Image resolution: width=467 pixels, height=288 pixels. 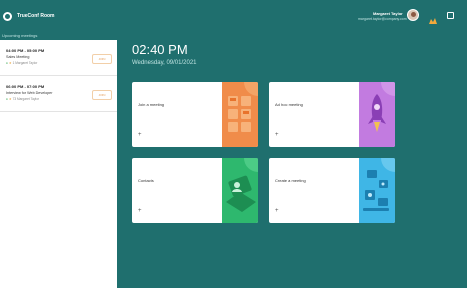 I want to click on grid-icon, so click(x=240, y=114).